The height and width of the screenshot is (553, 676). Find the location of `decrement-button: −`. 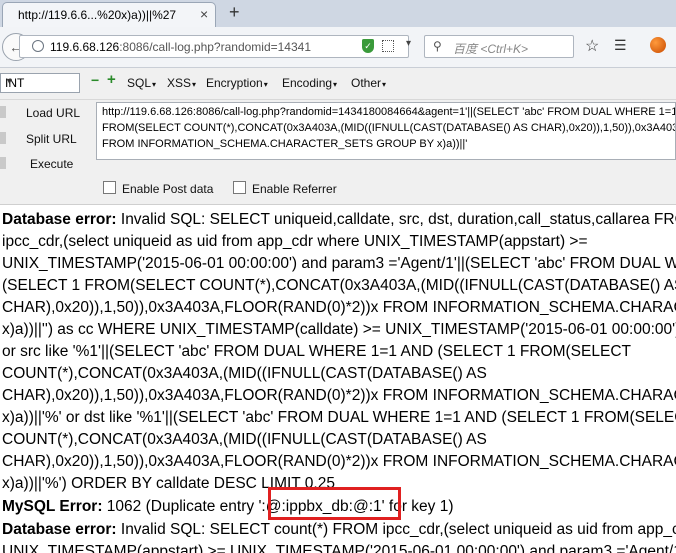

decrement-button: − is located at coordinates (95, 80).